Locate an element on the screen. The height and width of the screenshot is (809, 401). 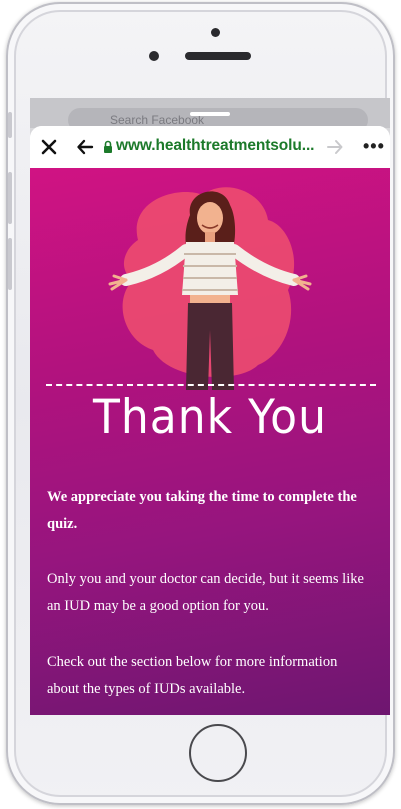
forward-arrow-icon is located at coordinates (335, 147).